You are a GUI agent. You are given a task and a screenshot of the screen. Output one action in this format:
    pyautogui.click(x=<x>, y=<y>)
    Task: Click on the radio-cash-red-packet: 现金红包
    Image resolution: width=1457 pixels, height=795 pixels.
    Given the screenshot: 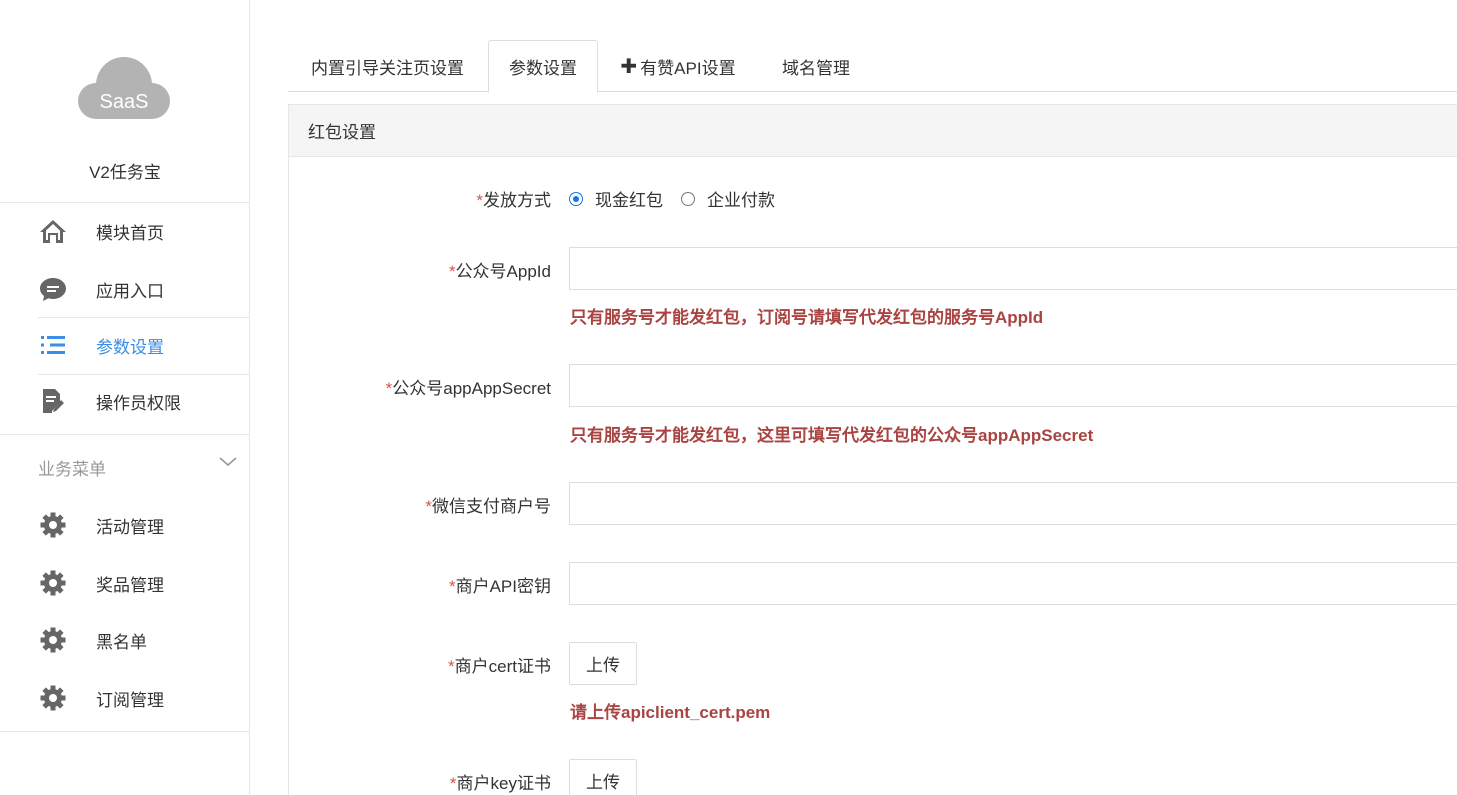 What is the action you would take?
    pyautogui.click(x=616, y=198)
    